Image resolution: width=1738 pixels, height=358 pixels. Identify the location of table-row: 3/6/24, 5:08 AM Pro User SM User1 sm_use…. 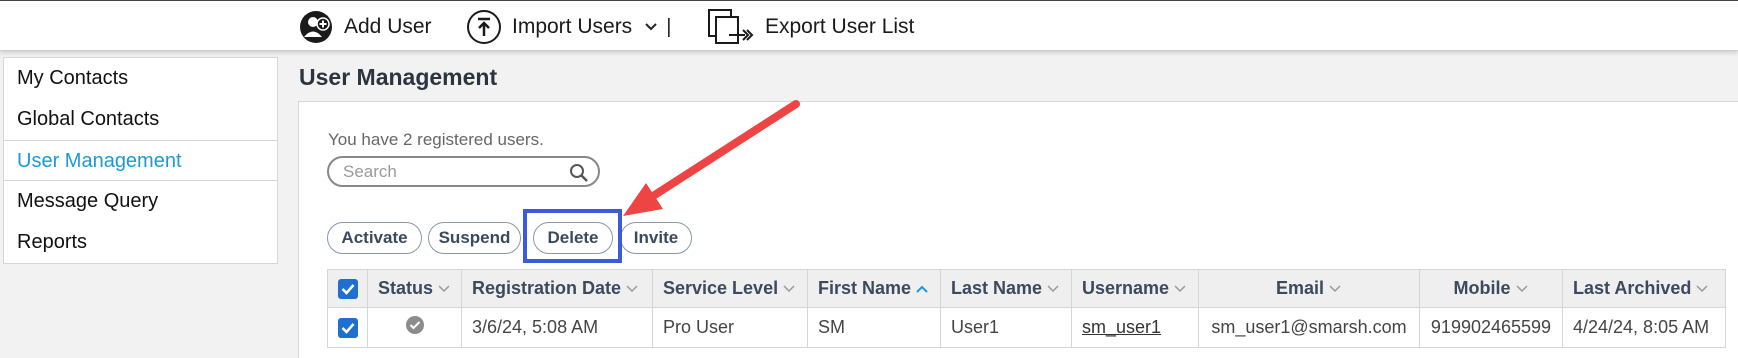
(1026, 328).